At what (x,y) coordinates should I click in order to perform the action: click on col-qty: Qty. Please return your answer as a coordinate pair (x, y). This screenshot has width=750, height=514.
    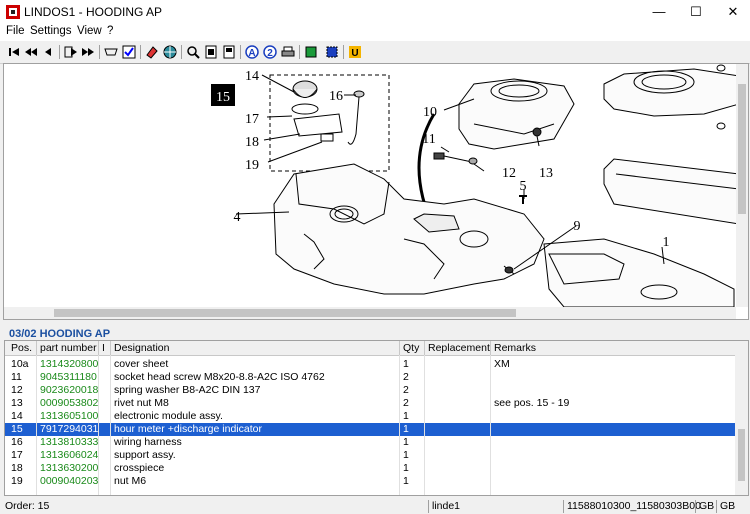
    Looking at the image, I should click on (411, 348).